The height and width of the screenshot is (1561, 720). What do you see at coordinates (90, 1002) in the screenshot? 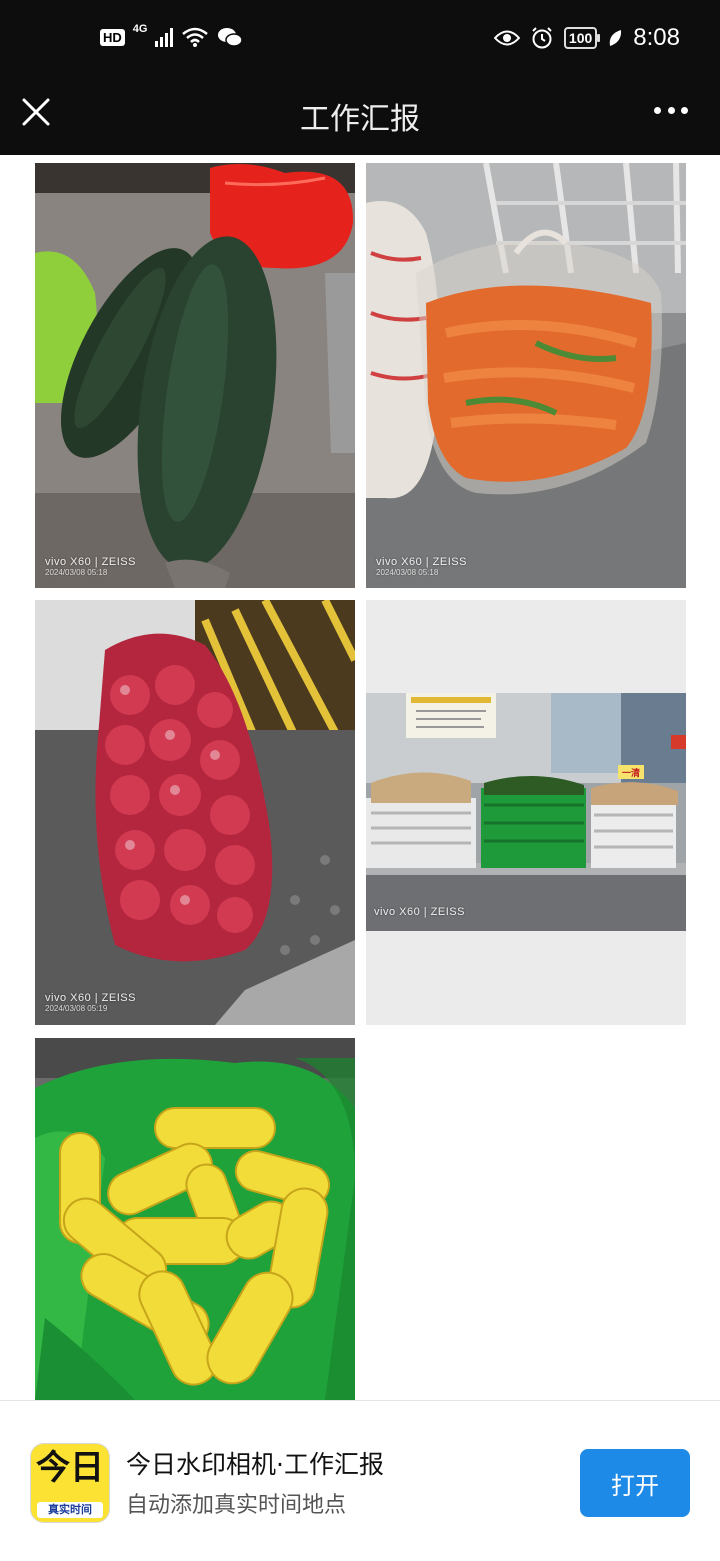
I see `photo-watermark: vivo X60 | ZEISS 2024/03/08 05:19` at bounding box center [90, 1002].